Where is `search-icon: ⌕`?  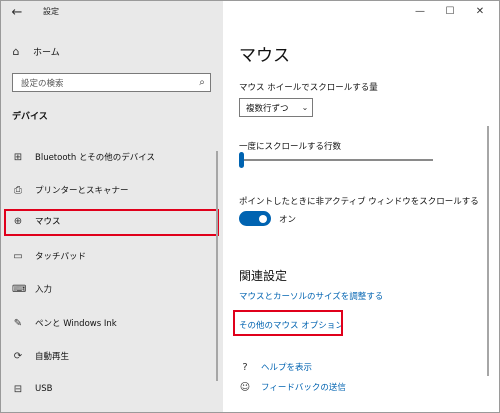
search-icon: ⌕ is located at coordinates (202, 82).